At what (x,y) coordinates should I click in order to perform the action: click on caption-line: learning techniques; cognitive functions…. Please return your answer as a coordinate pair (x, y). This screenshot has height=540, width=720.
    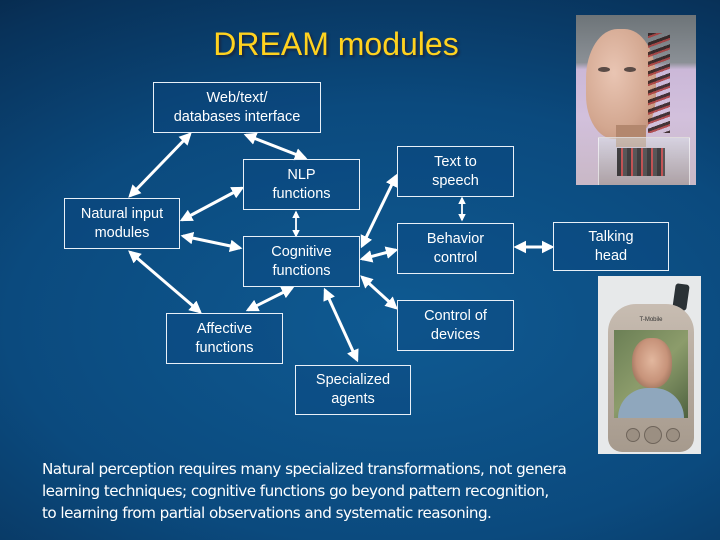
    Looking at the image, I should click on (295, 491).